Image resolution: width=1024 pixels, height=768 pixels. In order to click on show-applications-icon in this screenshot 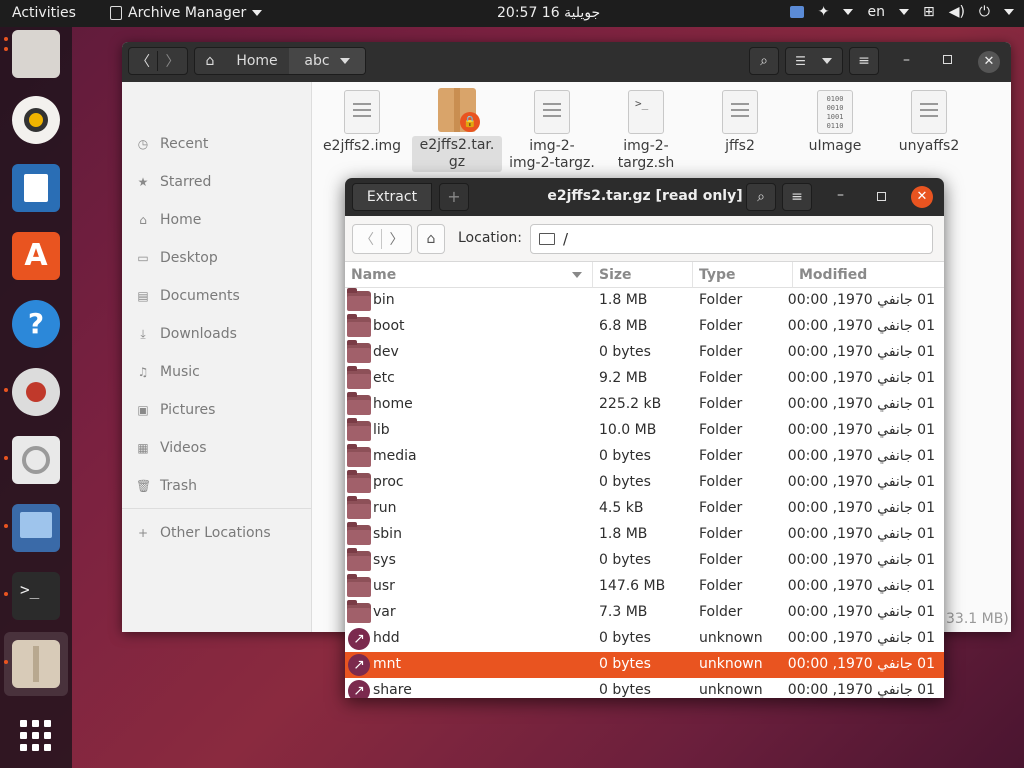, I will do `click(36, 736)`.